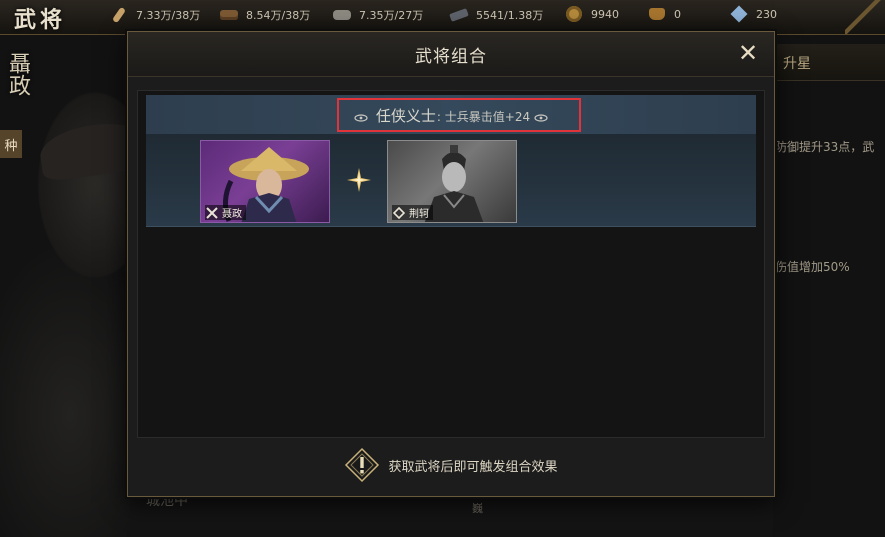 The image size is (885, 537). I want to click on iron-icon, so click(459, 15).